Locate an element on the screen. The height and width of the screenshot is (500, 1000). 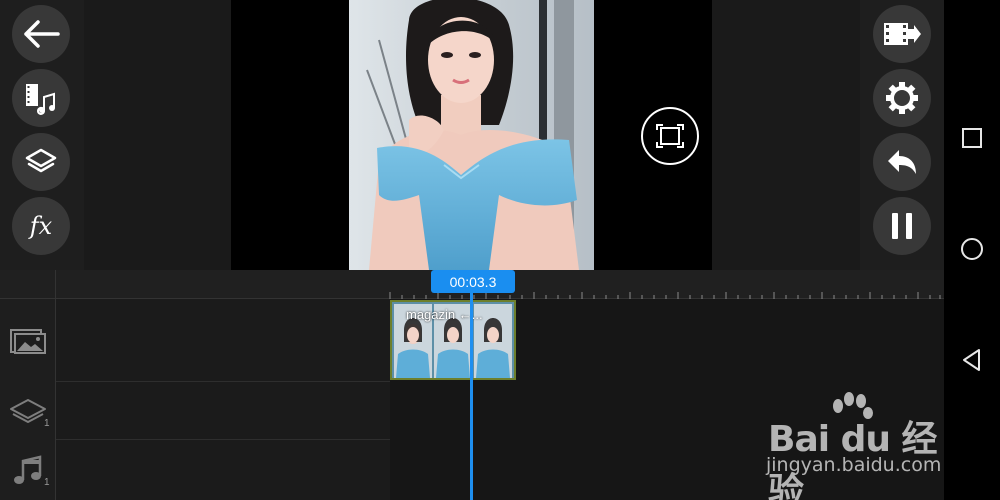
layer-track-icon is located at coordinates (28, 411).